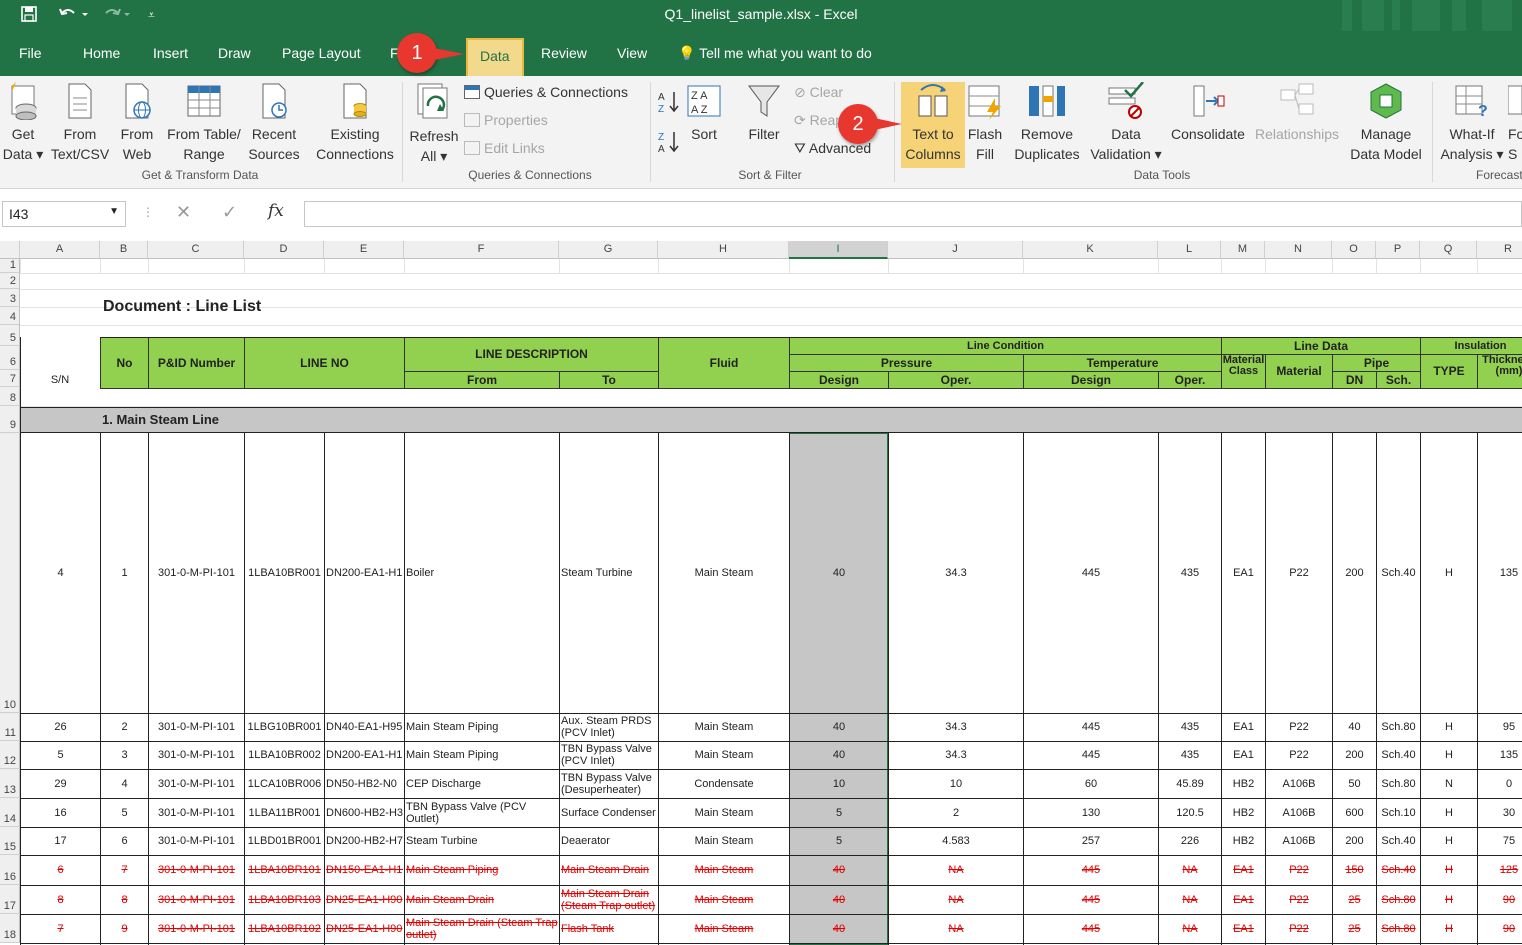  What do you see at coordinates (284, 783) in the screenshot?
I see `cell-line: 1LCA10BR006` at bounding box center [284, 783].